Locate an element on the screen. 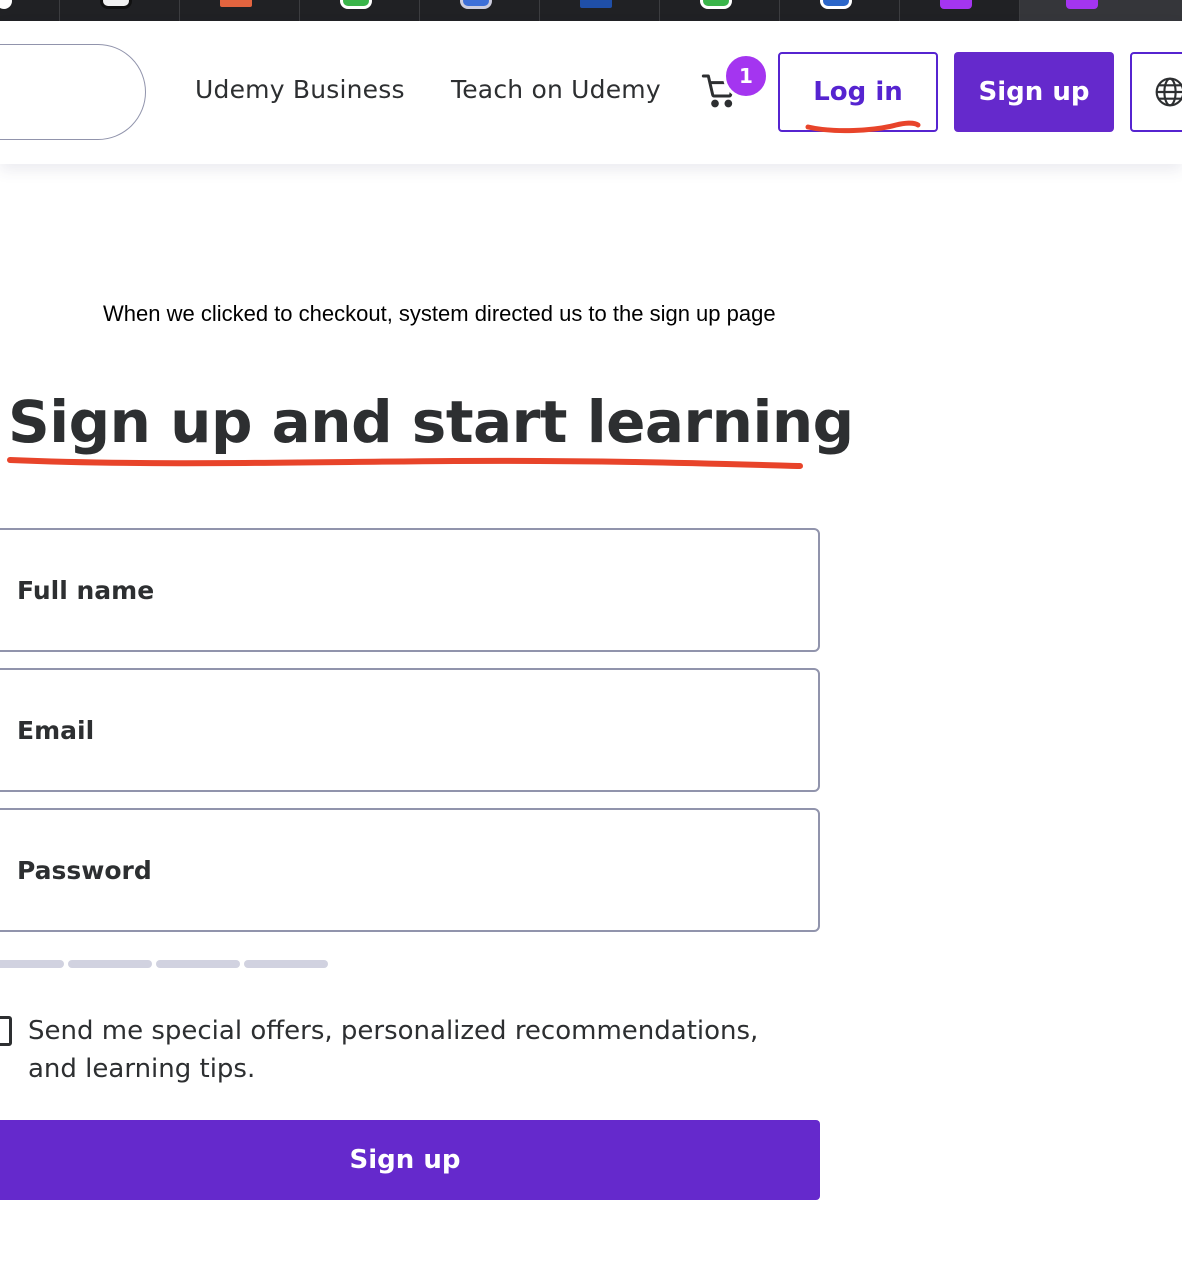 Image resolution: width=1182 pixels, height=1262 pixels. email-field: Email is located at coordinates (410, 730).